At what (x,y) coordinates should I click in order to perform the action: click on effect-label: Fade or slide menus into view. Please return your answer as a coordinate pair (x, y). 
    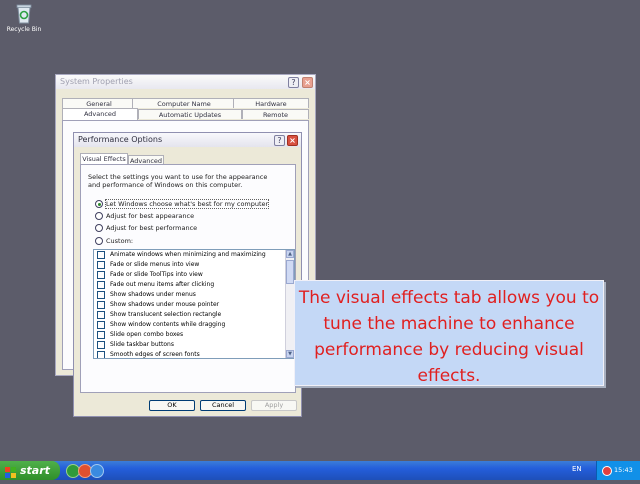
    Looking at the image, I should click on (155, 264).